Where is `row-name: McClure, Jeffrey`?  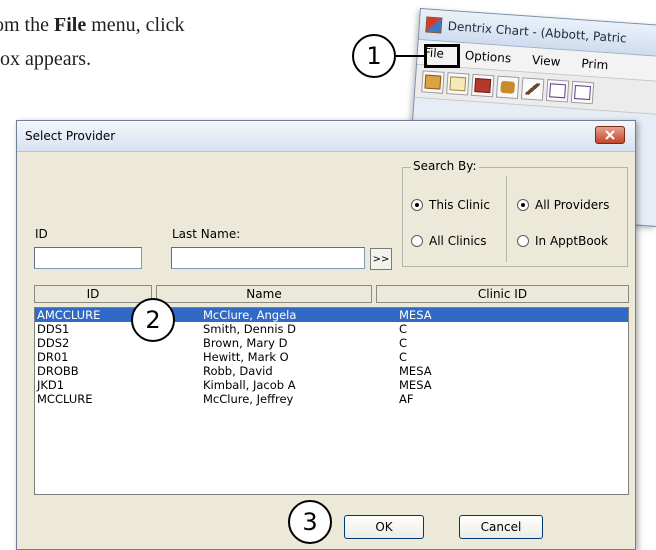
row-name: McClure, Jeffrey is located at coordinates (248, 399).